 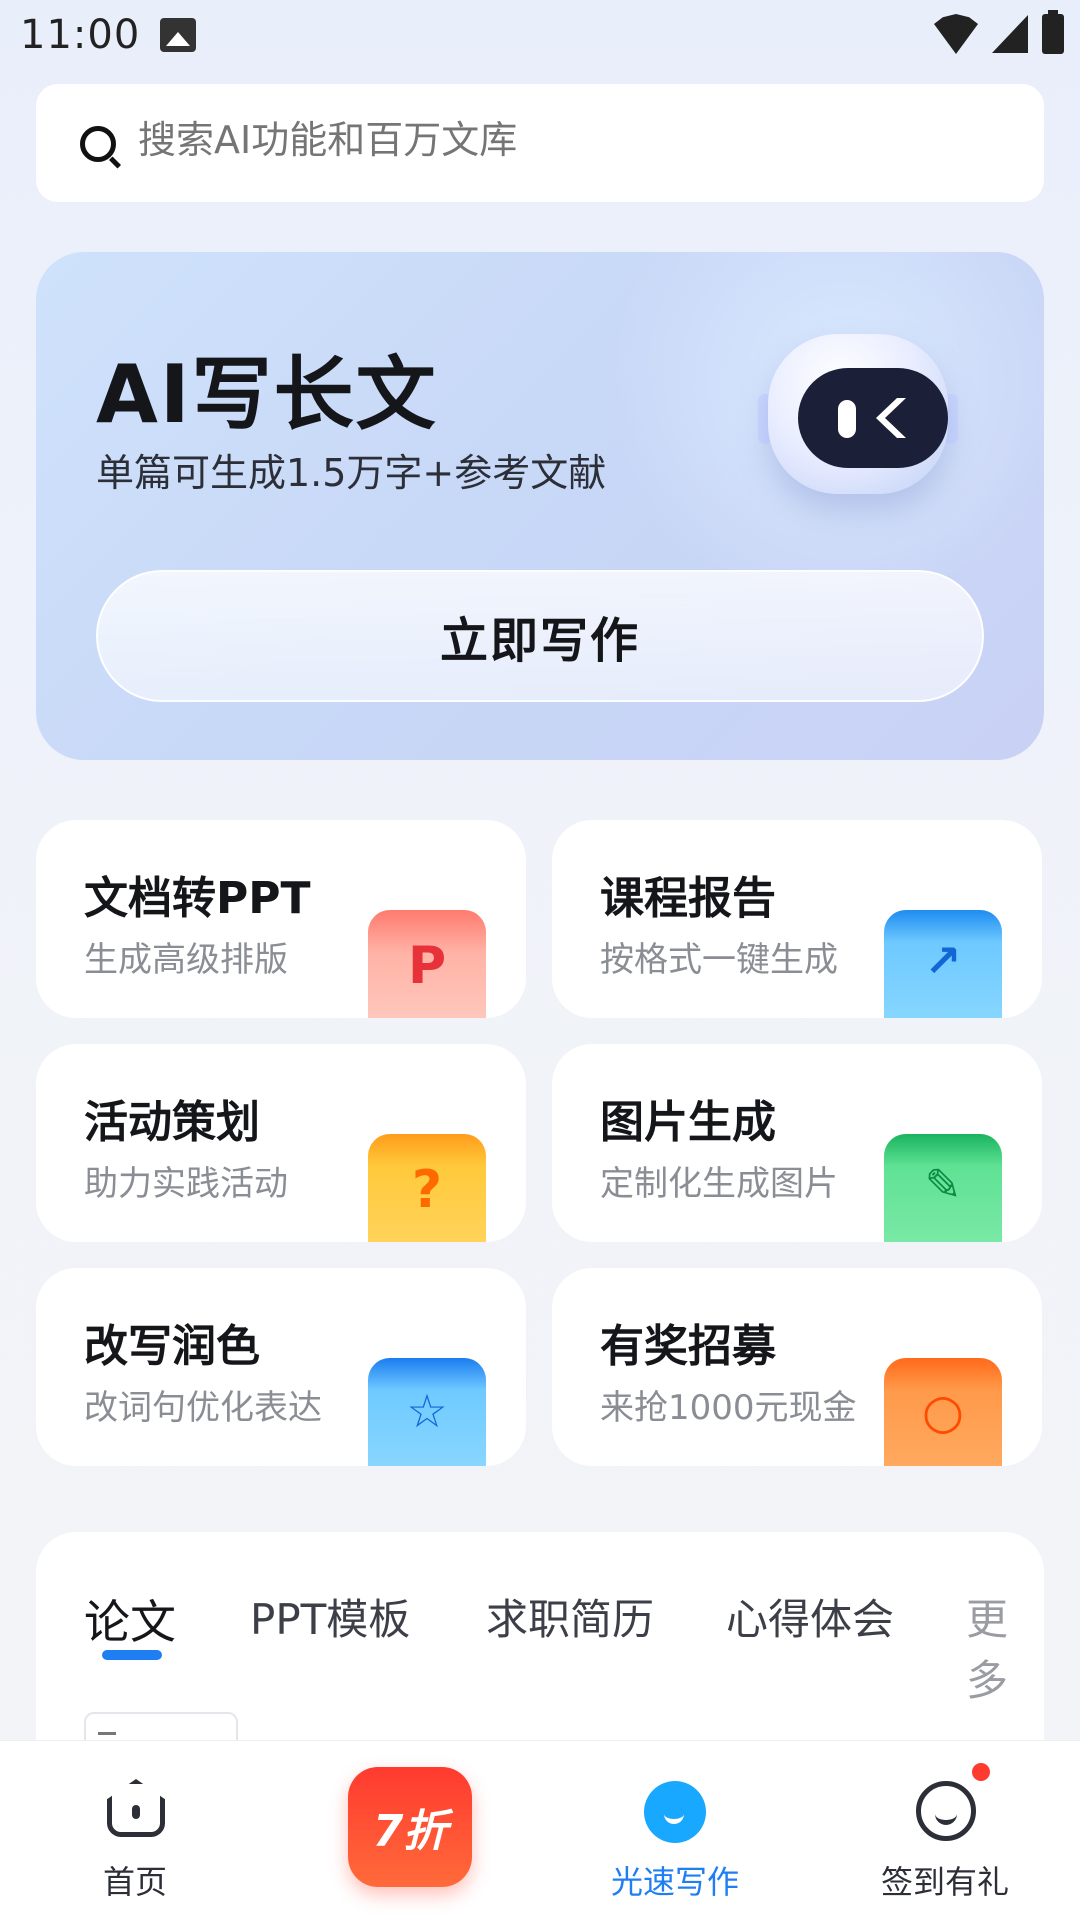 What do you see at coordinates (427, 964) in the screenshot?
I see `ppt-icon: P` at bounding box center [427, 964].